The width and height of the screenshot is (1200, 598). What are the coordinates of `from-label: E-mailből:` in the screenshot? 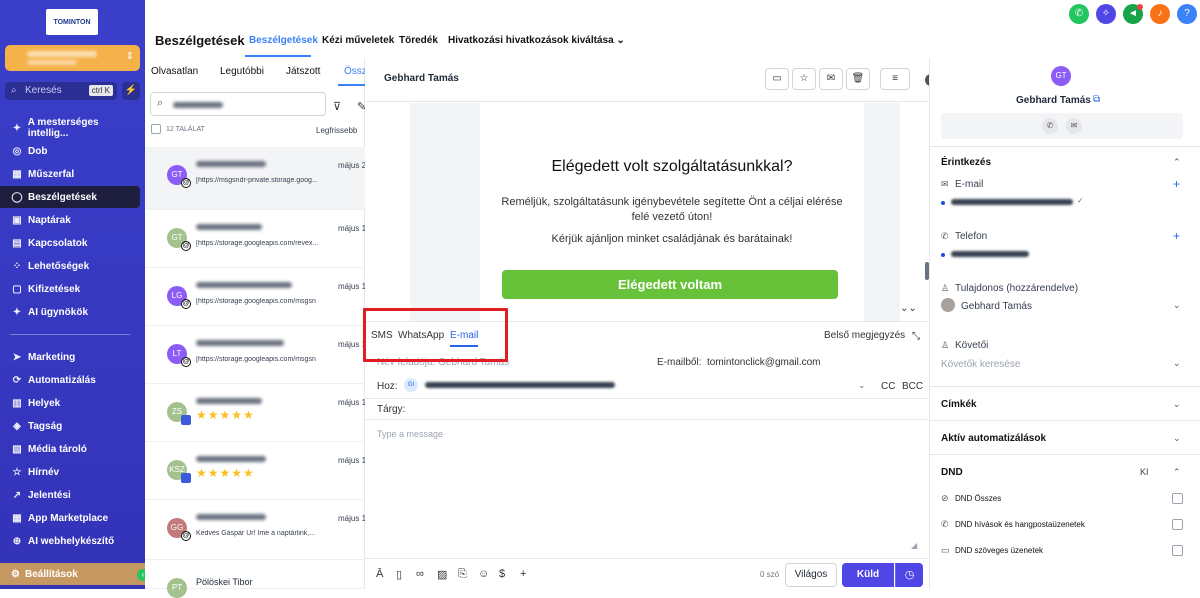 It's located at (679, 362).